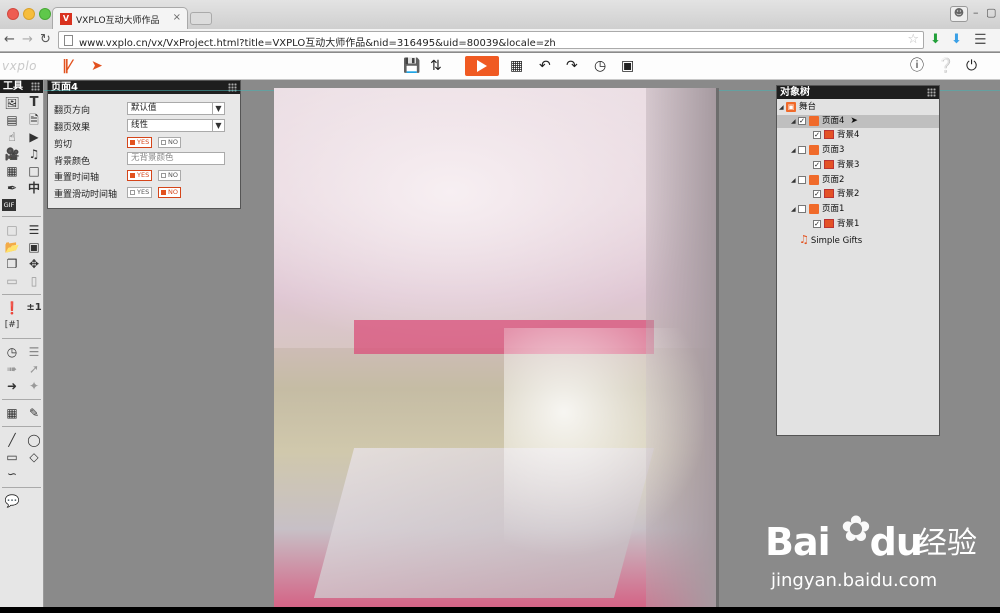 The height and width of the screenshot is (613, 1000). I want to click on profile-icon: ☻, so click(959, 14).